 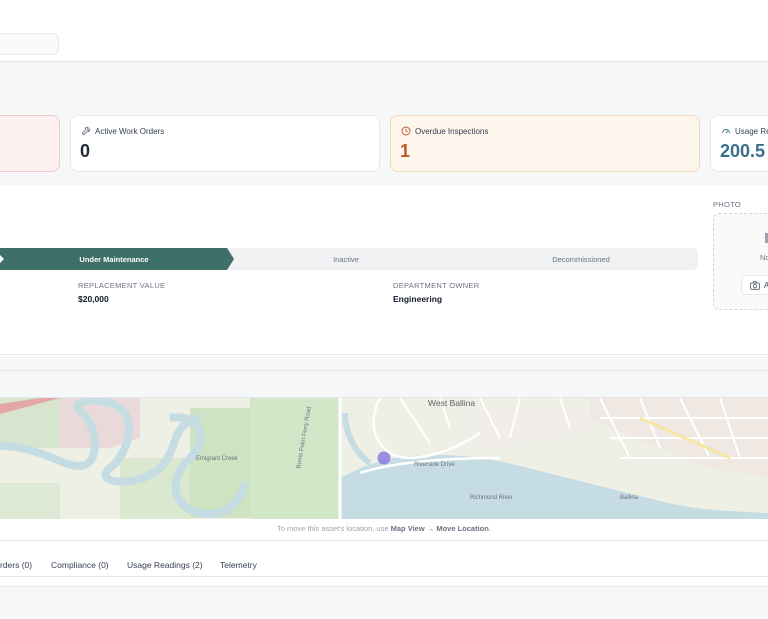 What do you see at coordinates (93, 299) in the screenshot?
I see `replacement-value: $20,000` at bounding box center [93, 299].